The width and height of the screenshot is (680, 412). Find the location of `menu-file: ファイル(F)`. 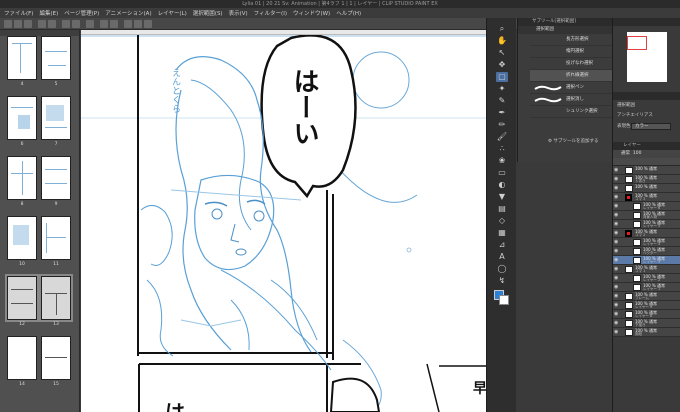

menu-file: ファイル(F) is located at coordinates (18, 13).